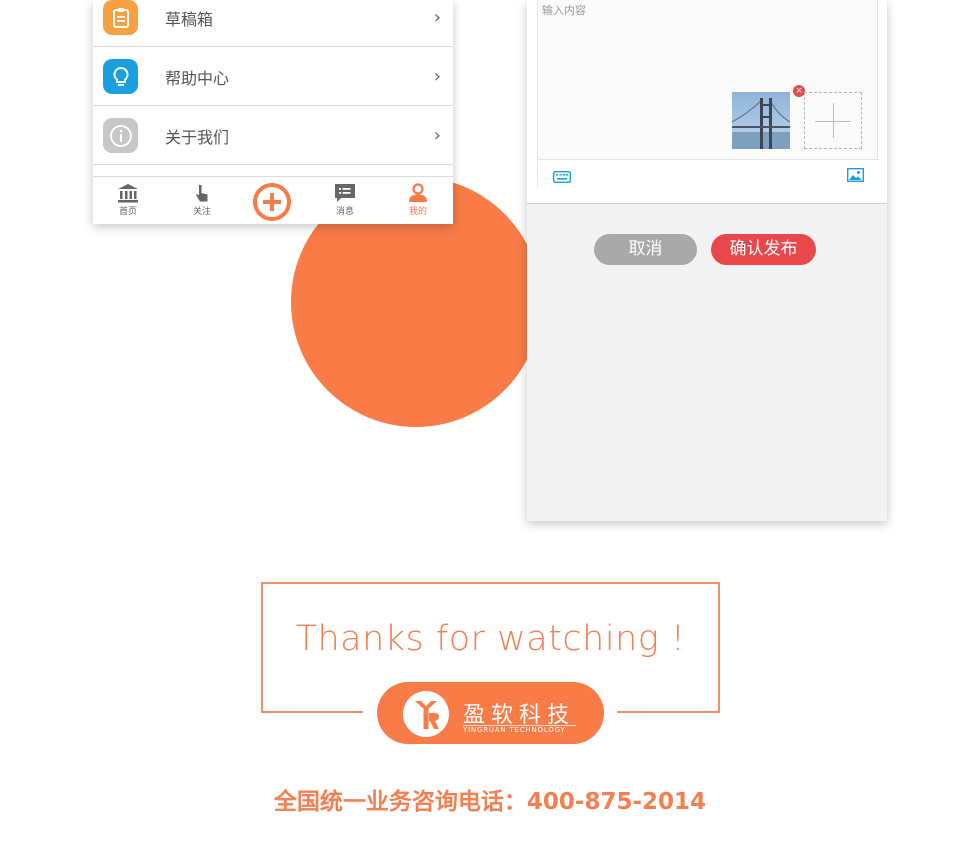  Describe the element at coordinates (490, 639) in the screenshot. I see `thanks-text: Thanks for watching !` at that location.